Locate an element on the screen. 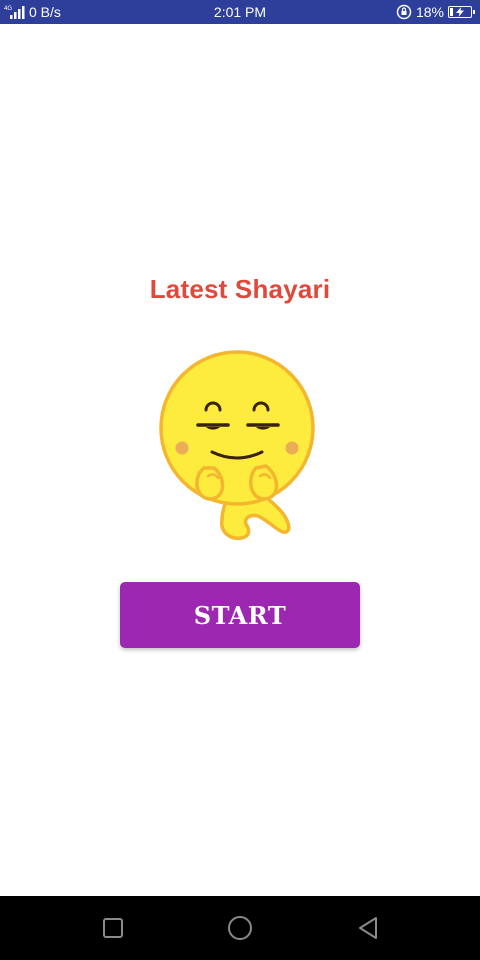 The height and width of the screenshot is (960, 480). back-icon is located at coordinates (368, 928).